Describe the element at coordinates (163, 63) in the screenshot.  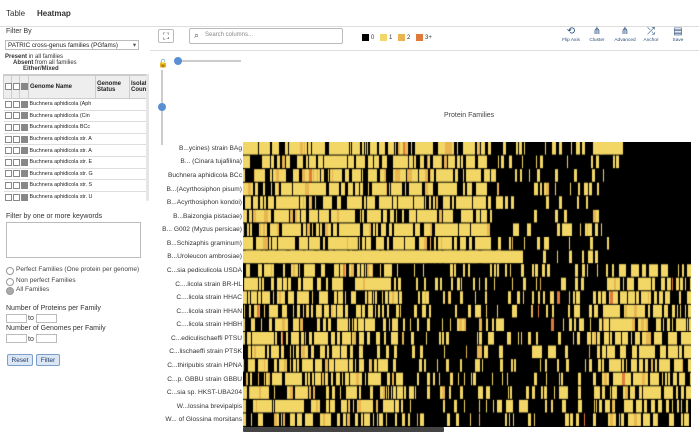
I see `lock-icon: 🔓` at that location.